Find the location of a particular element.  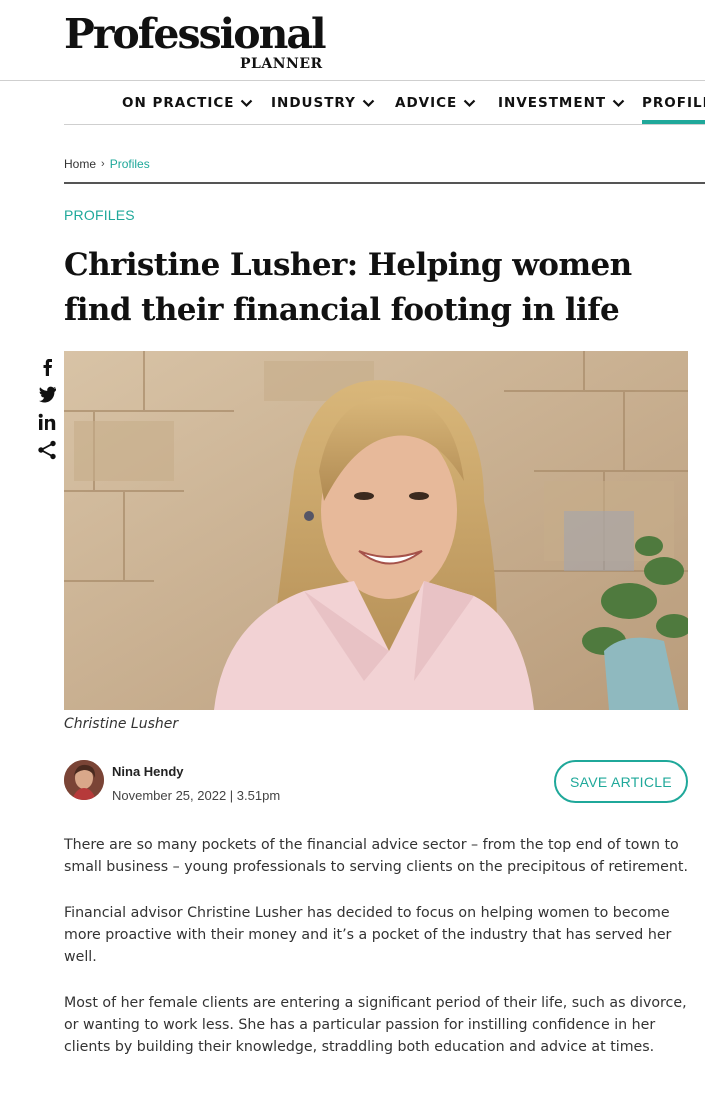

nav-item-industry: INDUSTRY is located at coordinates (323, 103).